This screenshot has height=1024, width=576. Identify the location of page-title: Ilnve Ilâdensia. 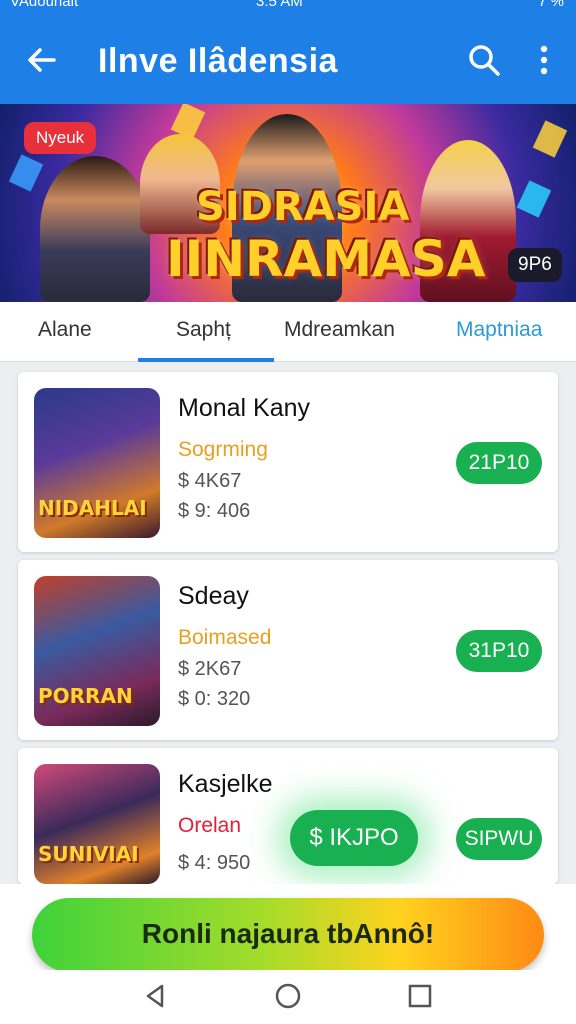
(218, 61).